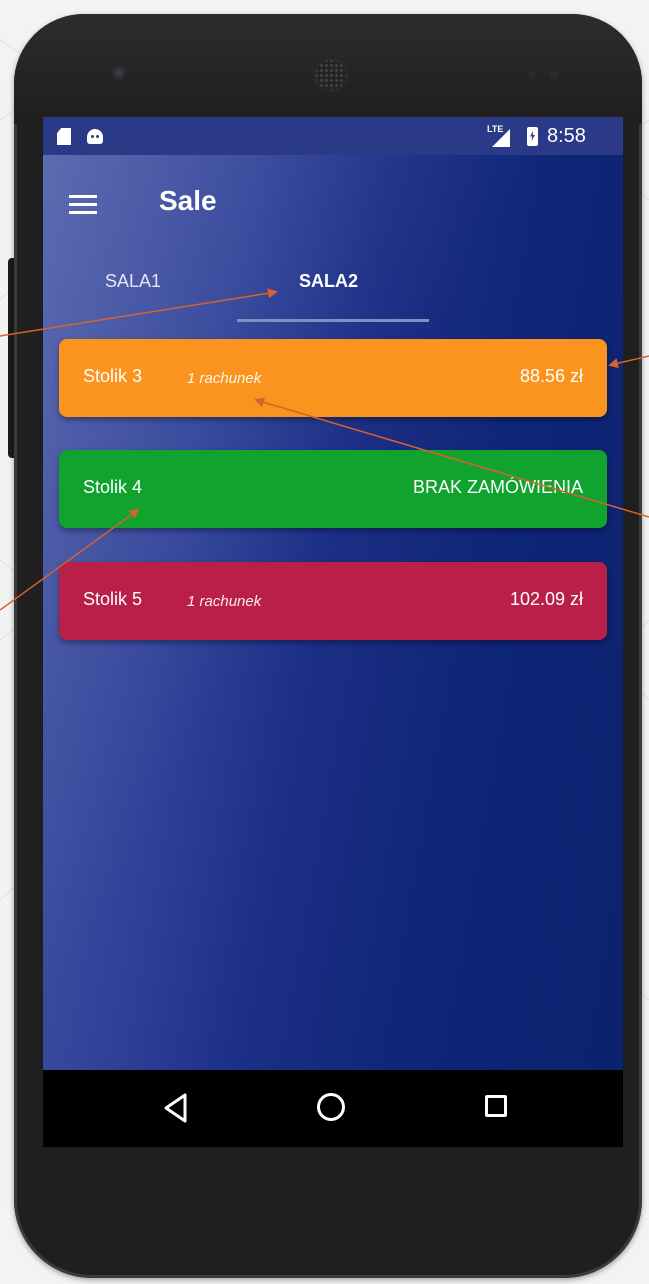 This screenshot has height=1284, width=649. What do you see at coordinates (188, 200) in the screenshot?
I see `page-title: Sale` at bounding box center [188, 200].